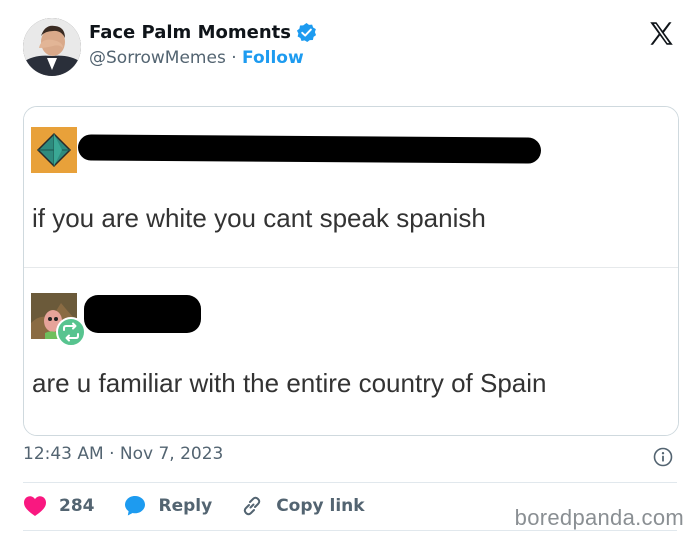  Describe the element at coordinates (273, 58) in the screenshot. I see `follow-button: Follow` at that location.